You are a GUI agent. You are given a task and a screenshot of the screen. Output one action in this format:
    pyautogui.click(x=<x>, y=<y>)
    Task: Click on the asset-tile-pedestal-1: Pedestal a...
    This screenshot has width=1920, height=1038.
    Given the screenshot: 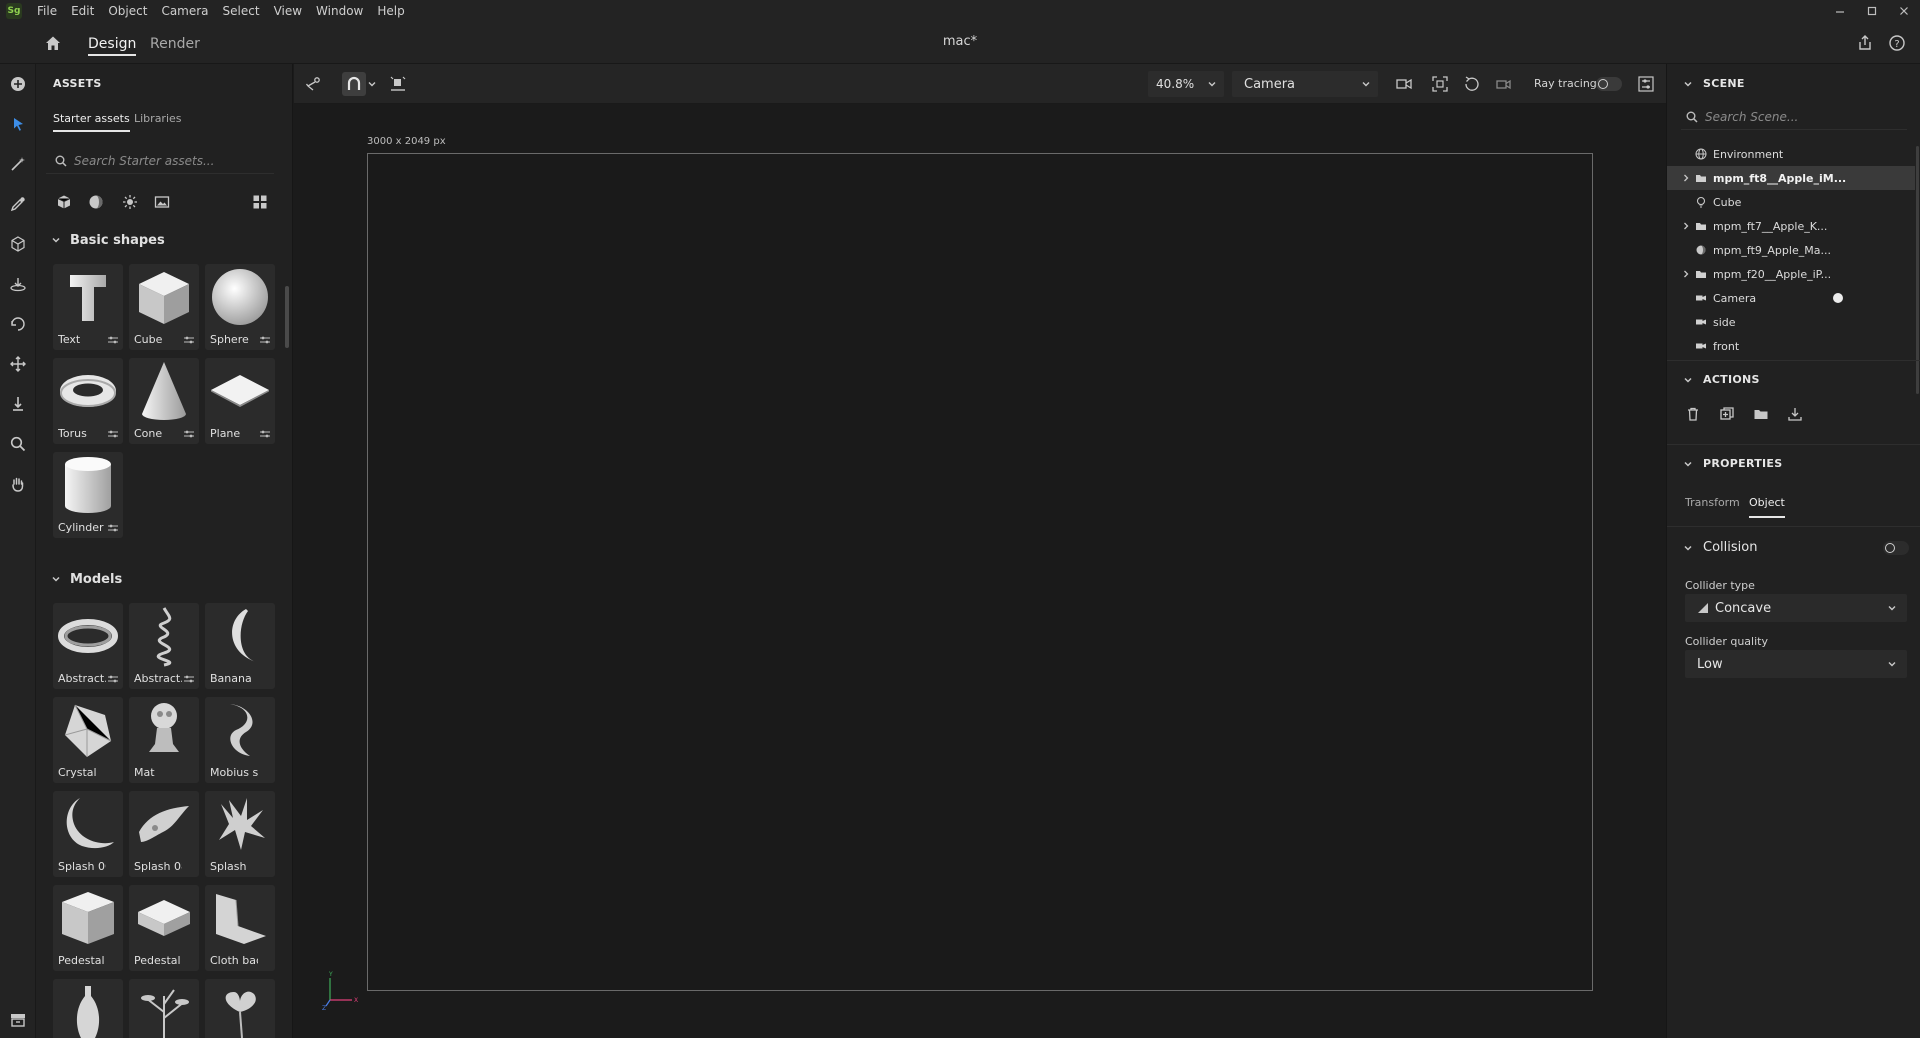 What is the action you would take?
    pyautogui.click(x=88, y=928)
    